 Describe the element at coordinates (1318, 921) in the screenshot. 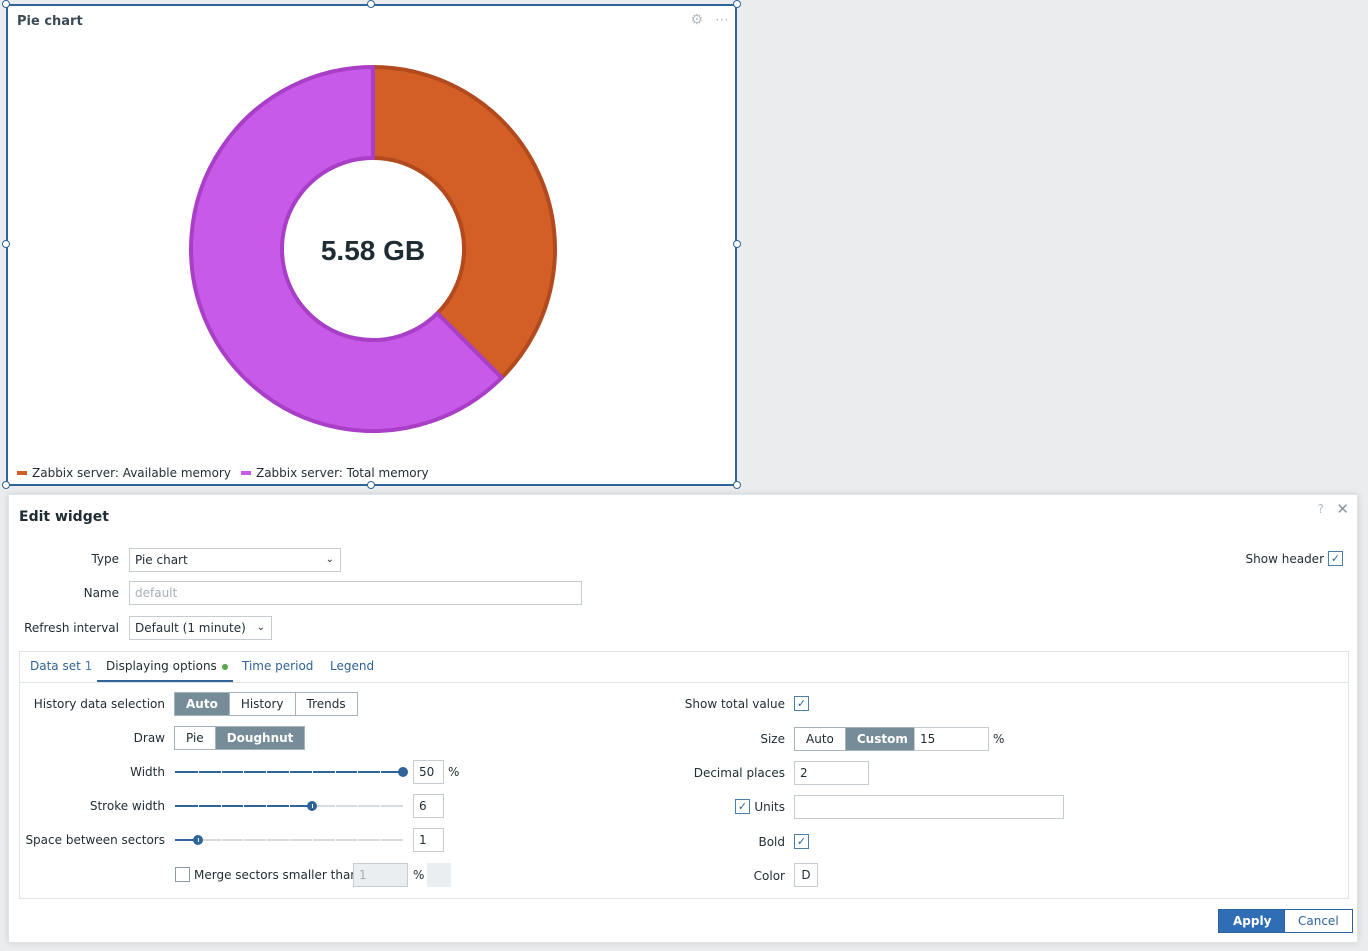

I see `cancel-button: Cancel` at that location.